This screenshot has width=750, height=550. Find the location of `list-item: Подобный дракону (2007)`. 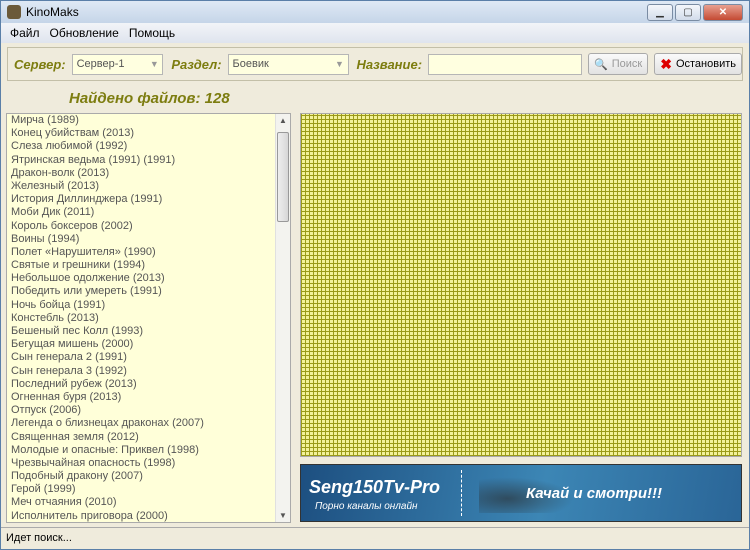

list-item: Подобный дракону (2007) is located at coordinates (148, 476).